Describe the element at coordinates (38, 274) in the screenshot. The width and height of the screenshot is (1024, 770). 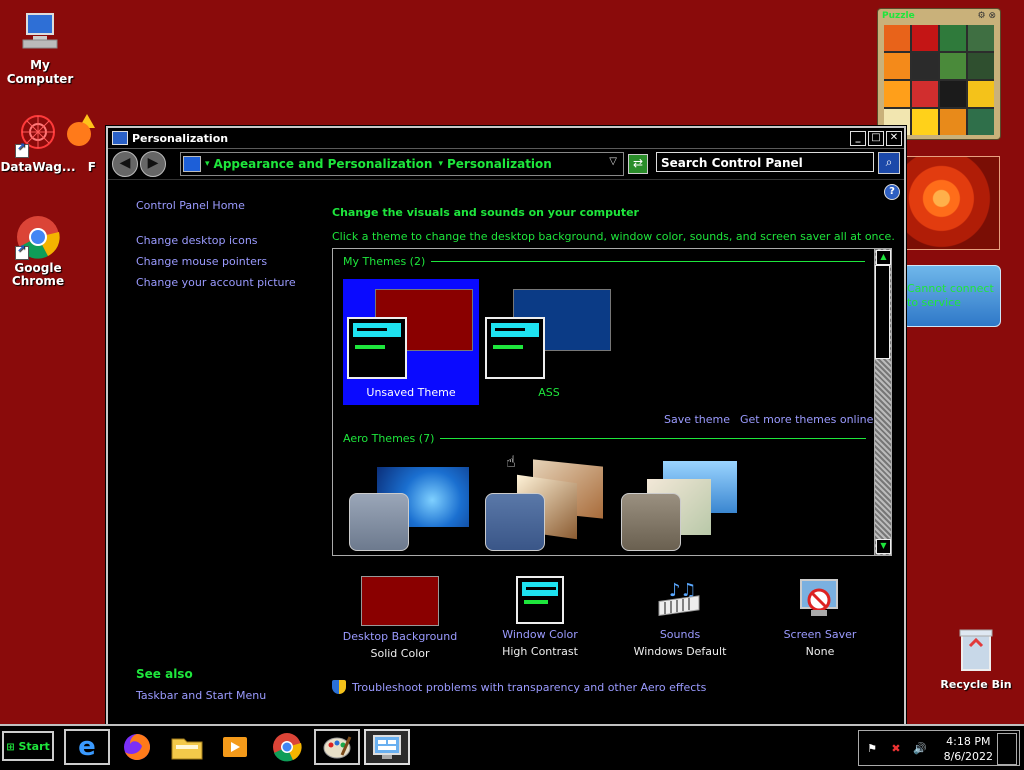
I see `desktop-icon-label: Google Chrome` at that location.